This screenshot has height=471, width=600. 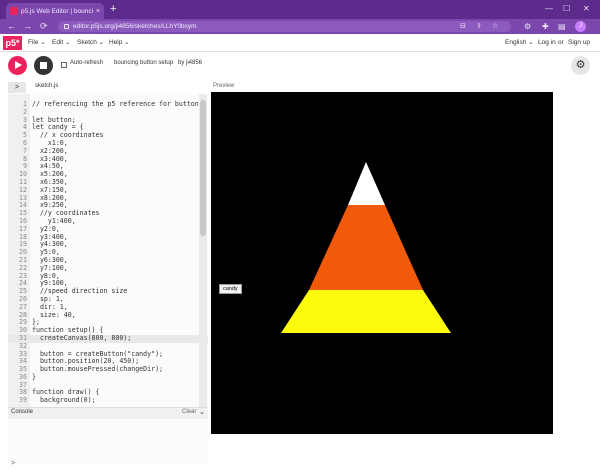 What do you see at coordinates (13, 463) in the screenshot?
I see `console-prompt: >` at bounding box center [13, 463].